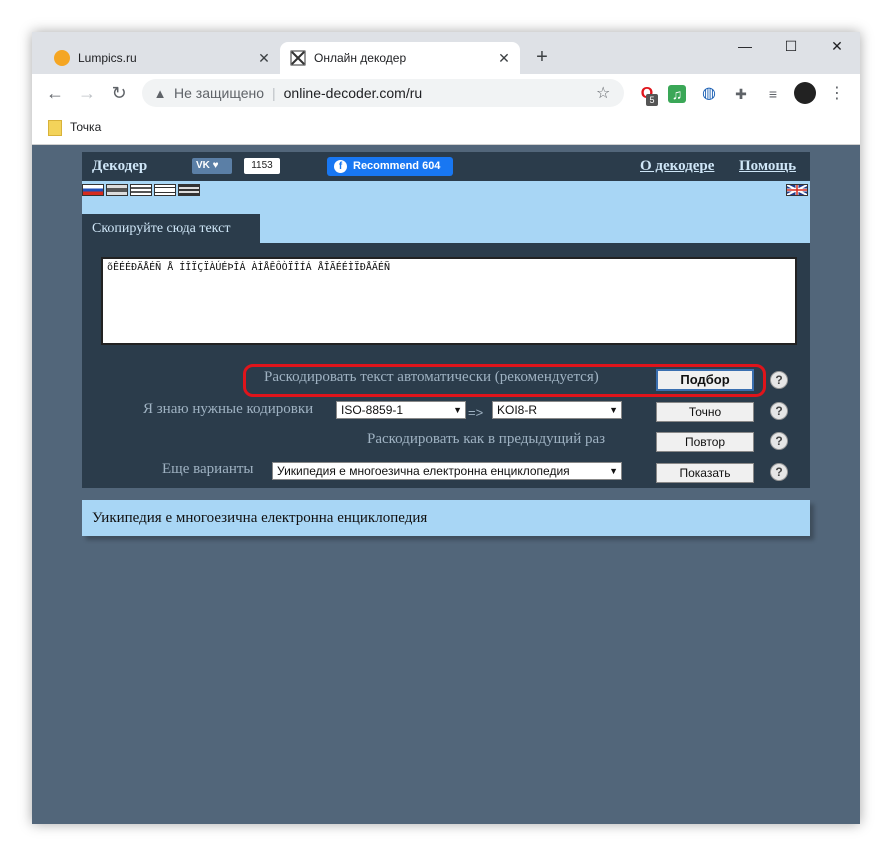 The image size is (892, 855). I want to click on minimize-button: —, so click(745, 48).